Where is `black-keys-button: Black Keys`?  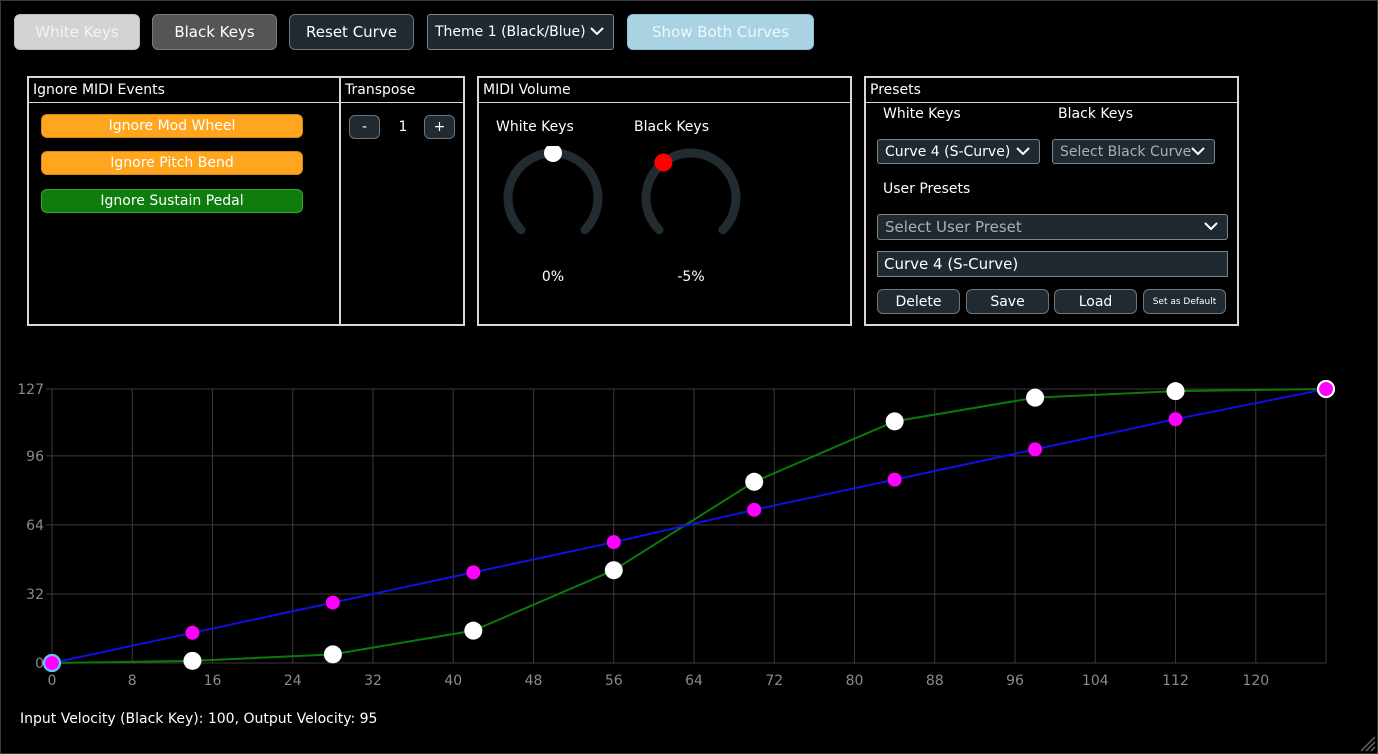 black-keys-button: Black Keys is located at coordinates (214, 32).